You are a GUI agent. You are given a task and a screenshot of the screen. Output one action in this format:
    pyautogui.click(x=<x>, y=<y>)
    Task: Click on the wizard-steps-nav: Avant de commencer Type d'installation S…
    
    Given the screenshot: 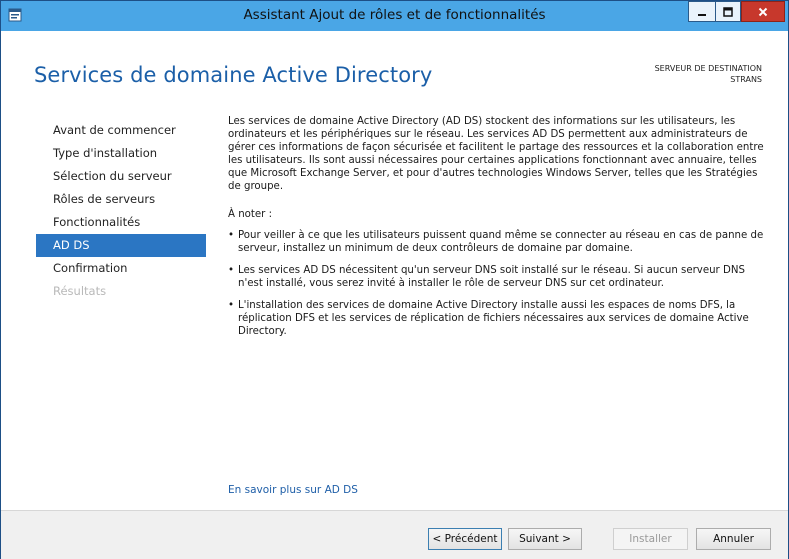 What is the action you would take?
    pyautogui.click(x=121, y=211)
    